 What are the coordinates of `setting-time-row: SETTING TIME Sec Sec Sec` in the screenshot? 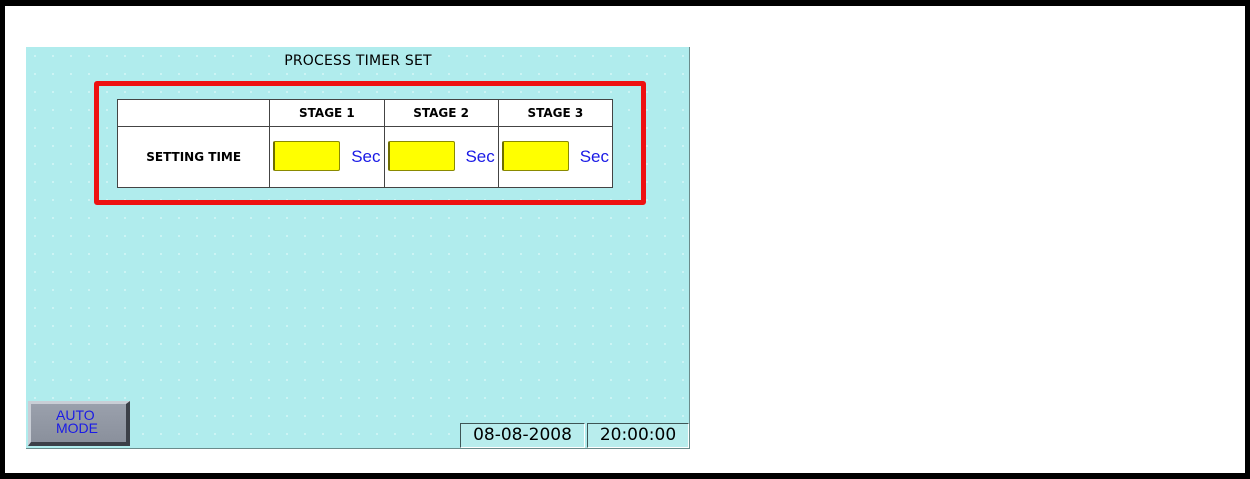 It's located at (365, 157).